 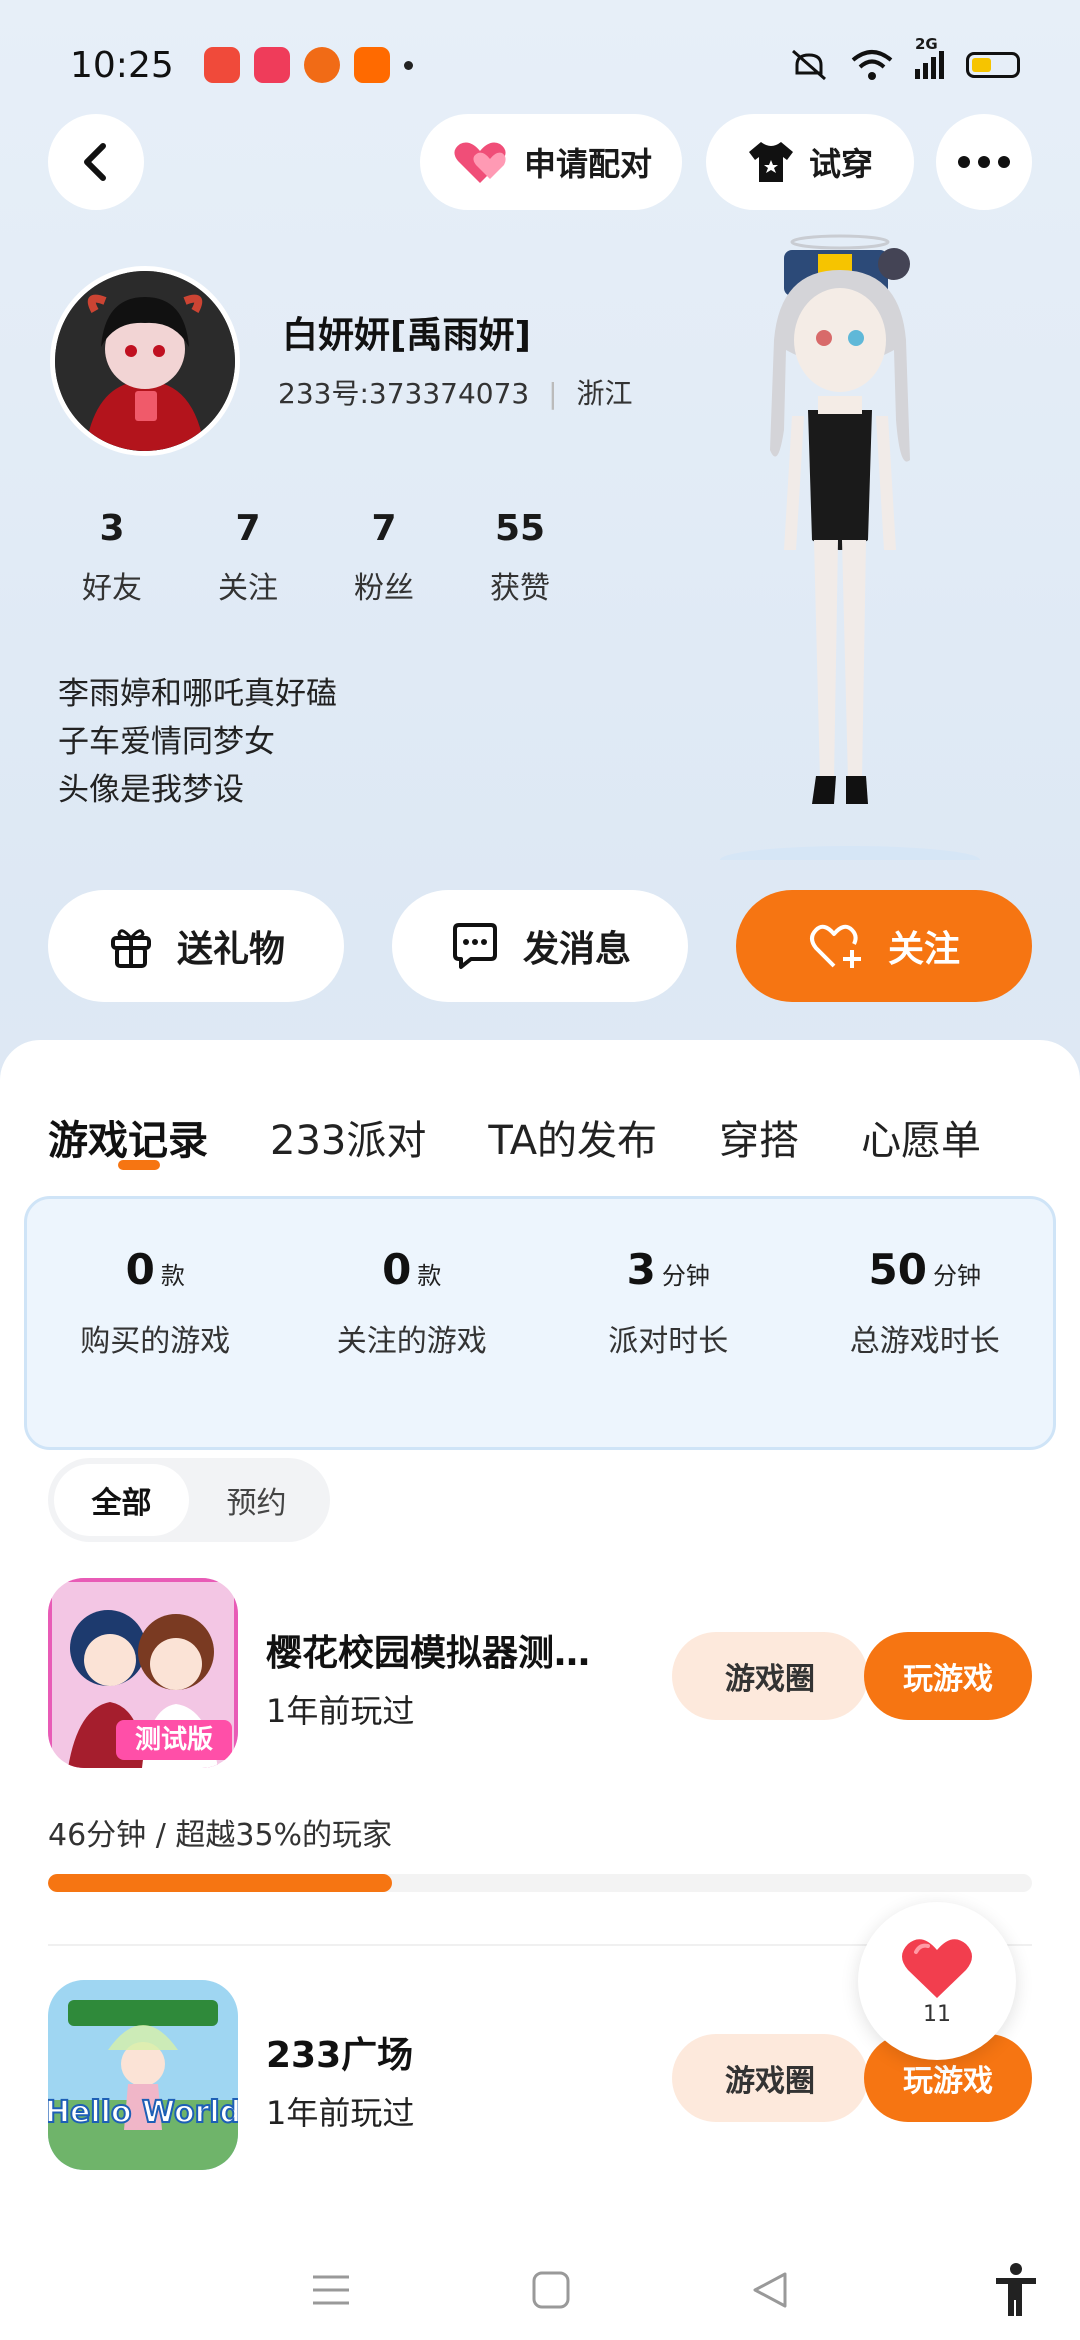 I want to click on game-icon: Hello World, so click(x=143, y=2075).